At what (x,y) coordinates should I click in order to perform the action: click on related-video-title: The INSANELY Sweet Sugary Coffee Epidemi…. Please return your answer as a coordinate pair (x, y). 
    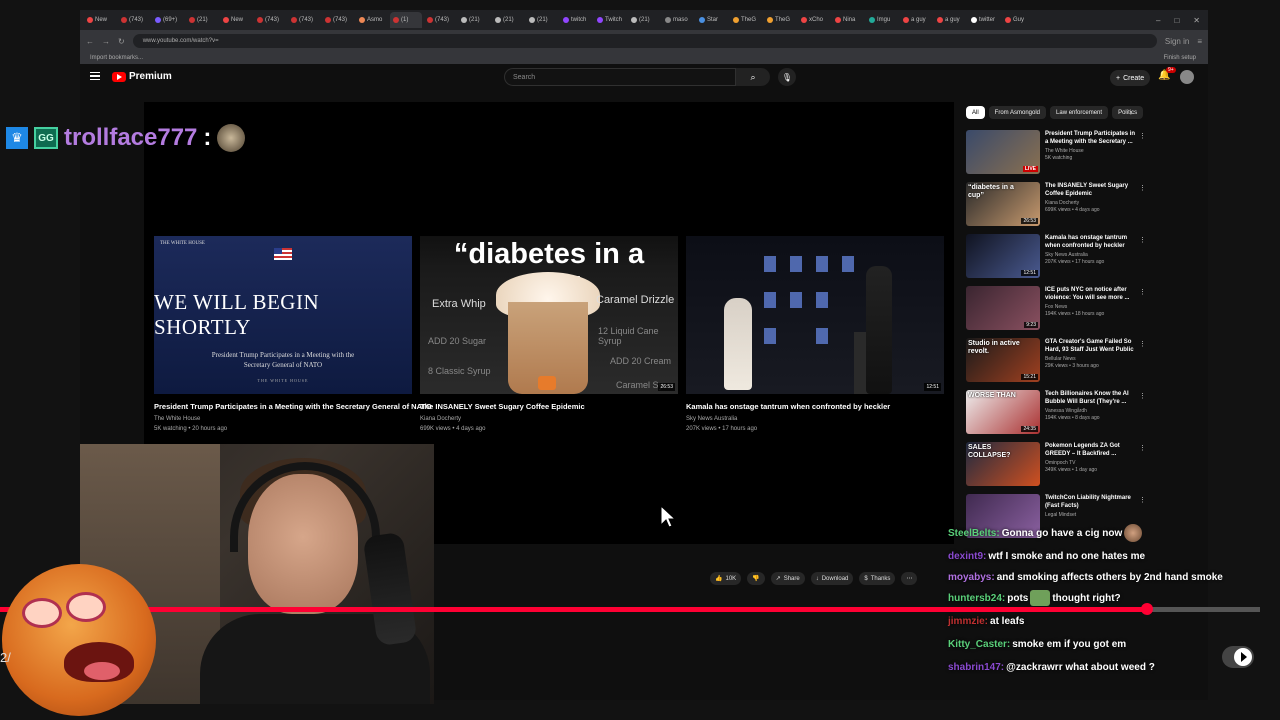
    Looking at the image, I should click on (1091, 190).